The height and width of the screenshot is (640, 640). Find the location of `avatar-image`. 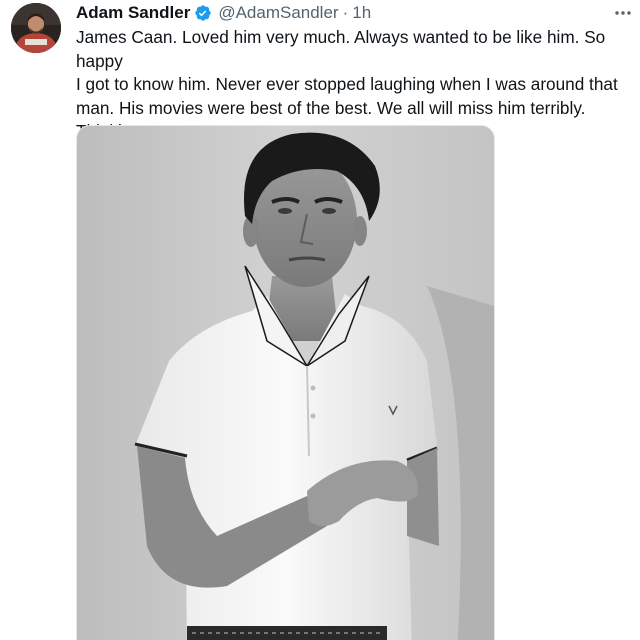

avatar-image is located at coordinates (36, 28).